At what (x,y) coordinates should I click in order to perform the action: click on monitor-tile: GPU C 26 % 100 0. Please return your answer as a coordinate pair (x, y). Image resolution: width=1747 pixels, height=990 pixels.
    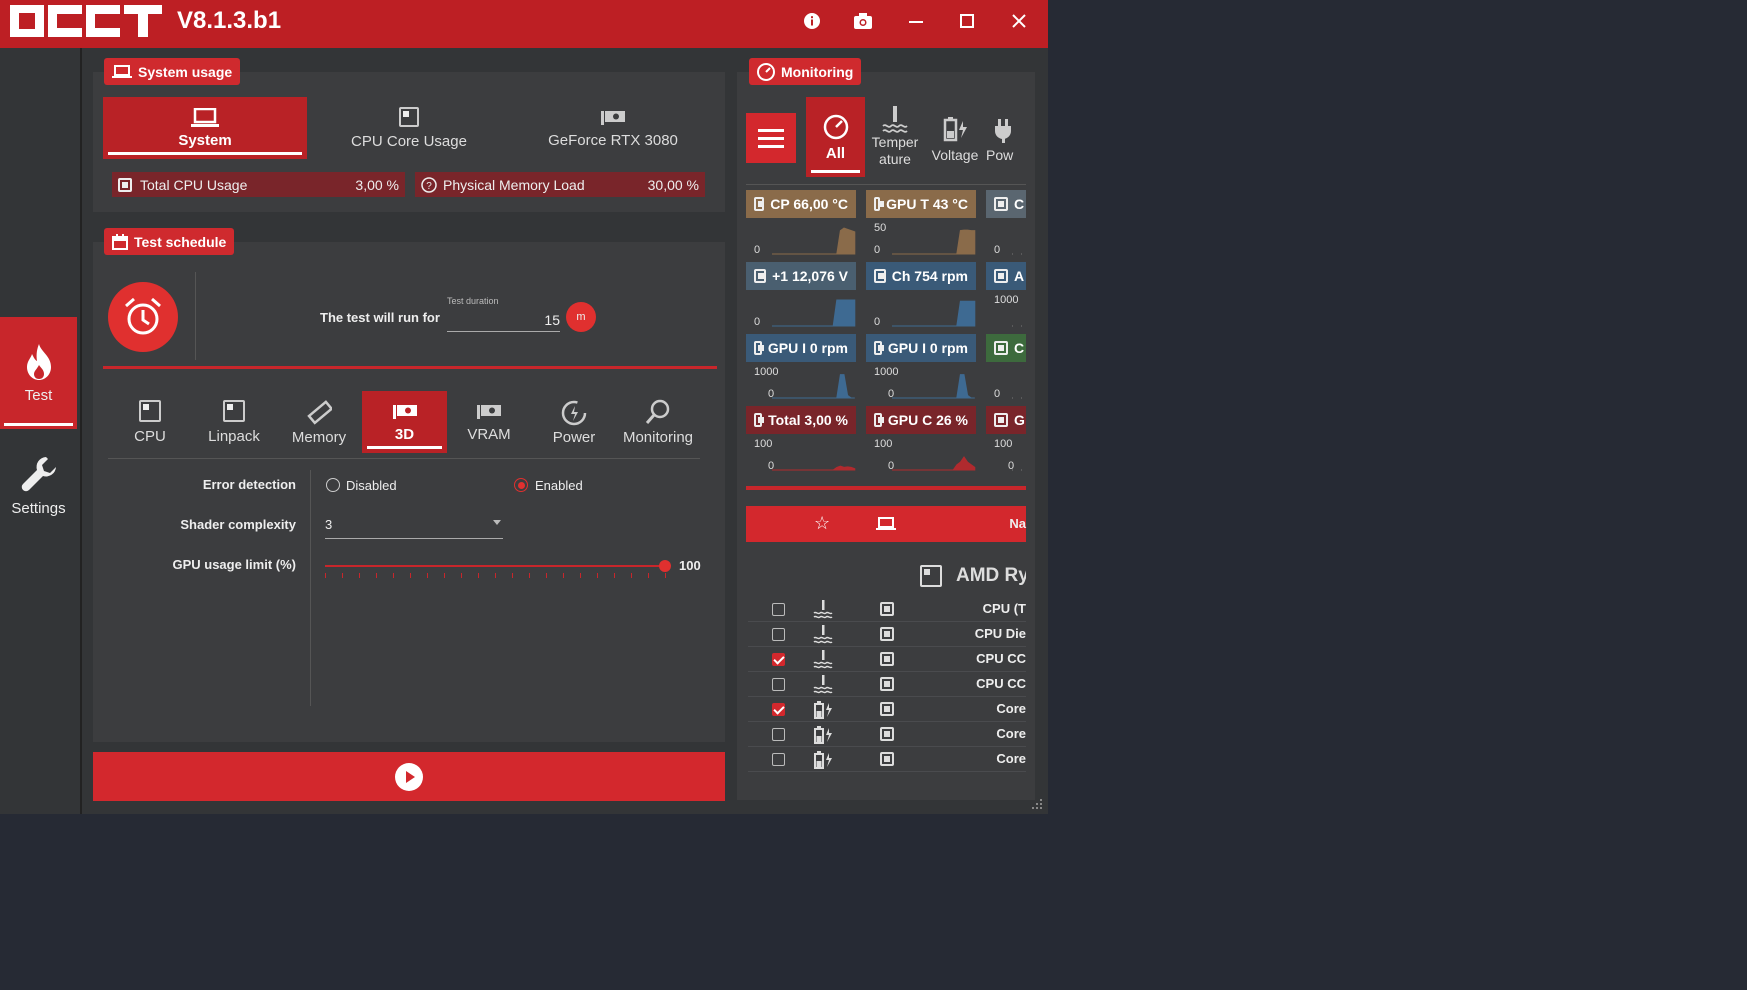
    Looking at the image, I should click on (921, 440).